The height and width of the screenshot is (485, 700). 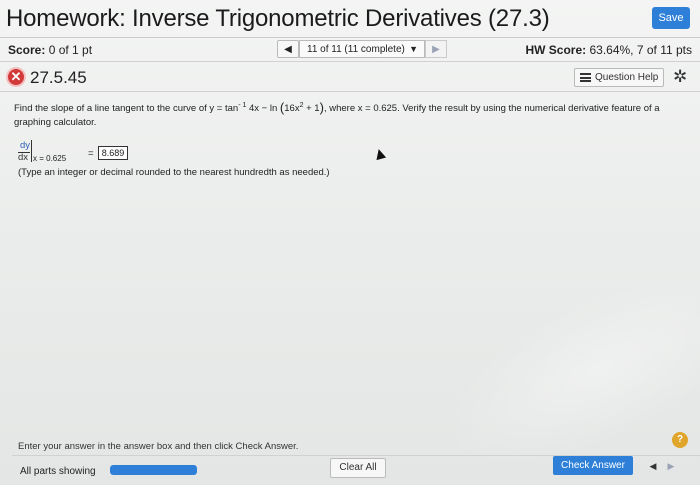 What do you see at coordinates (413, 49) in the screenshot?
I see `caret-down-icon: ▼` at bounding box center [413, 49].